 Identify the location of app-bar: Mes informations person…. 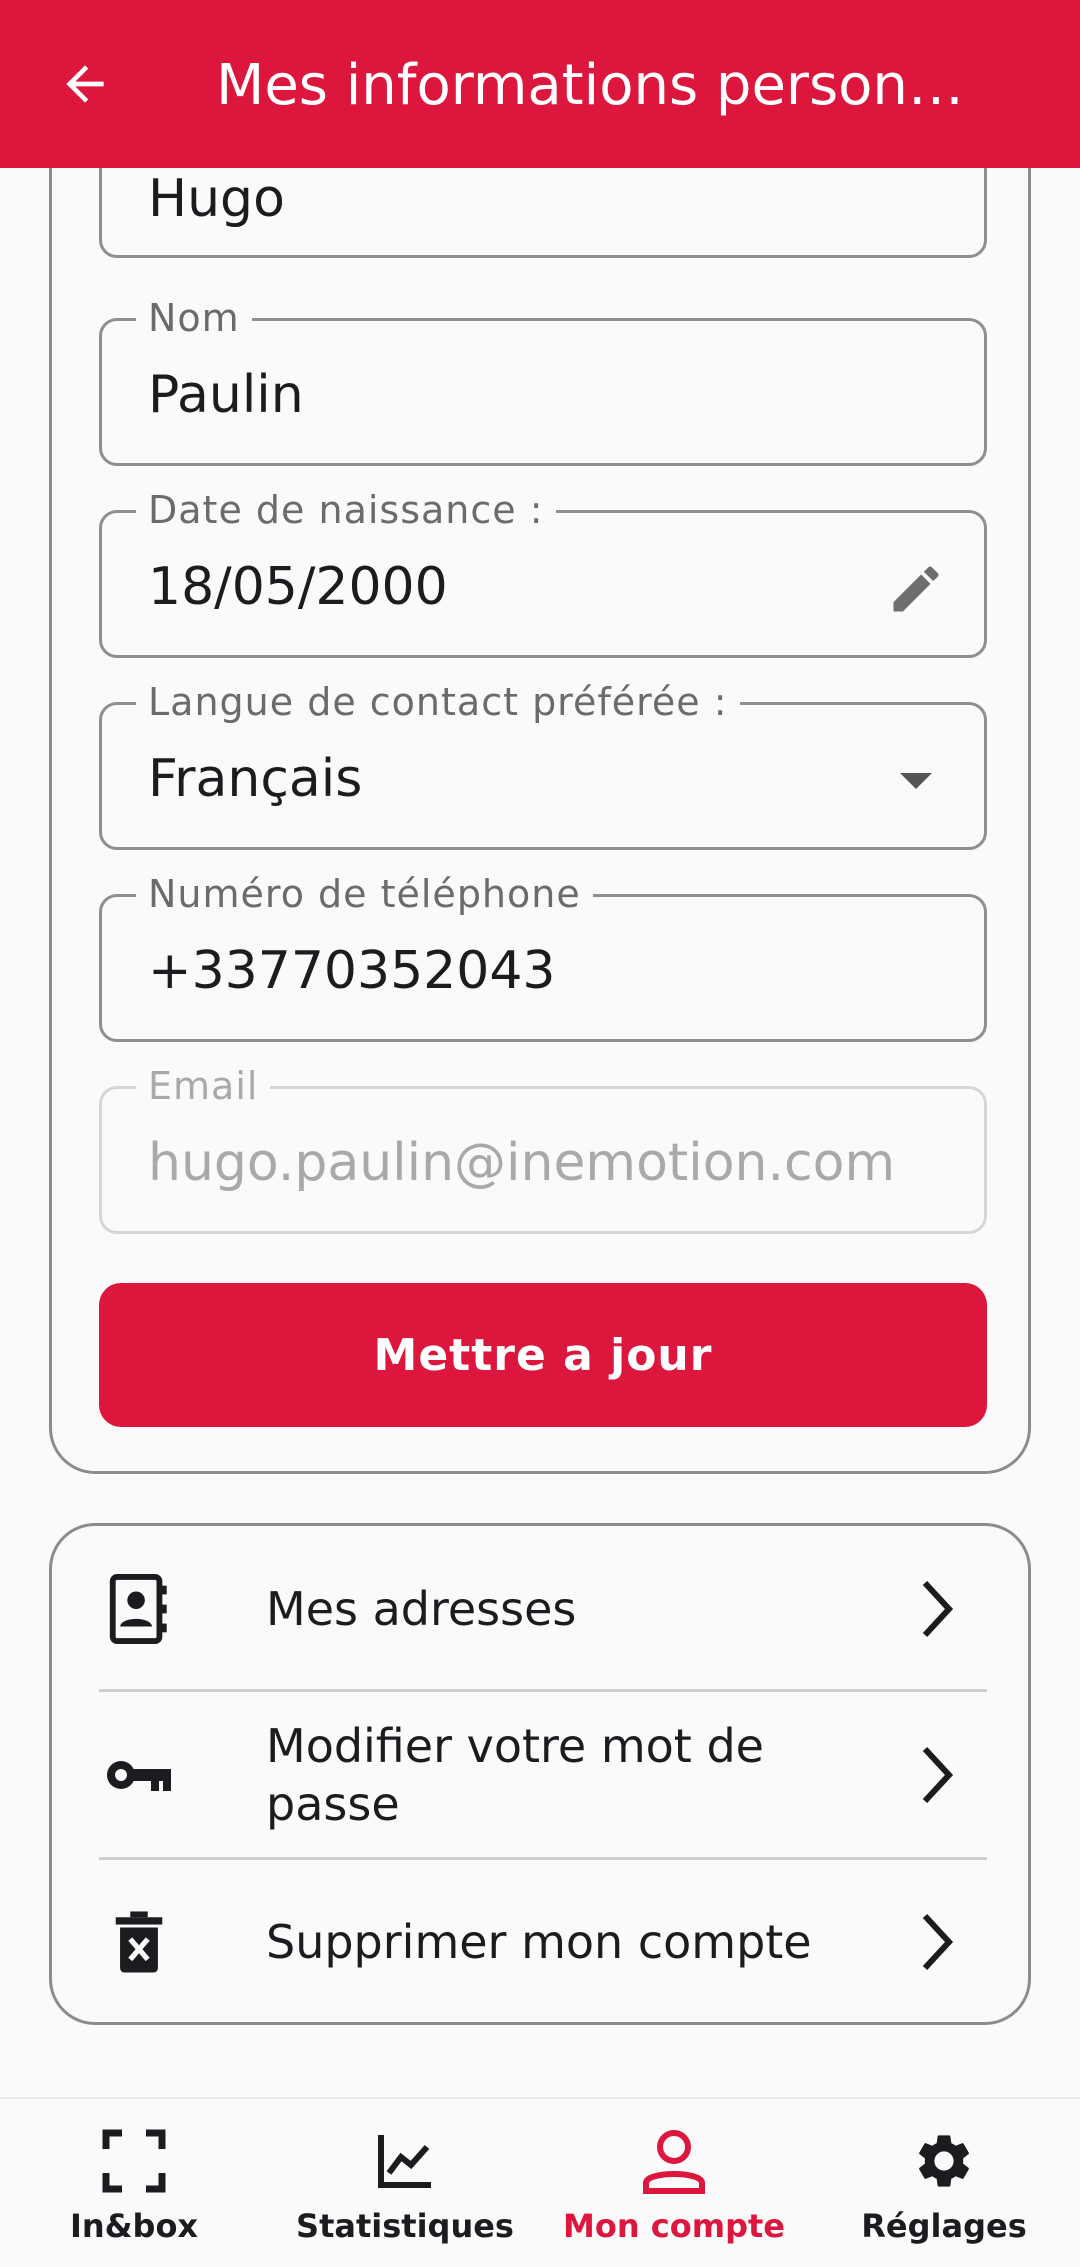
(540, 84).